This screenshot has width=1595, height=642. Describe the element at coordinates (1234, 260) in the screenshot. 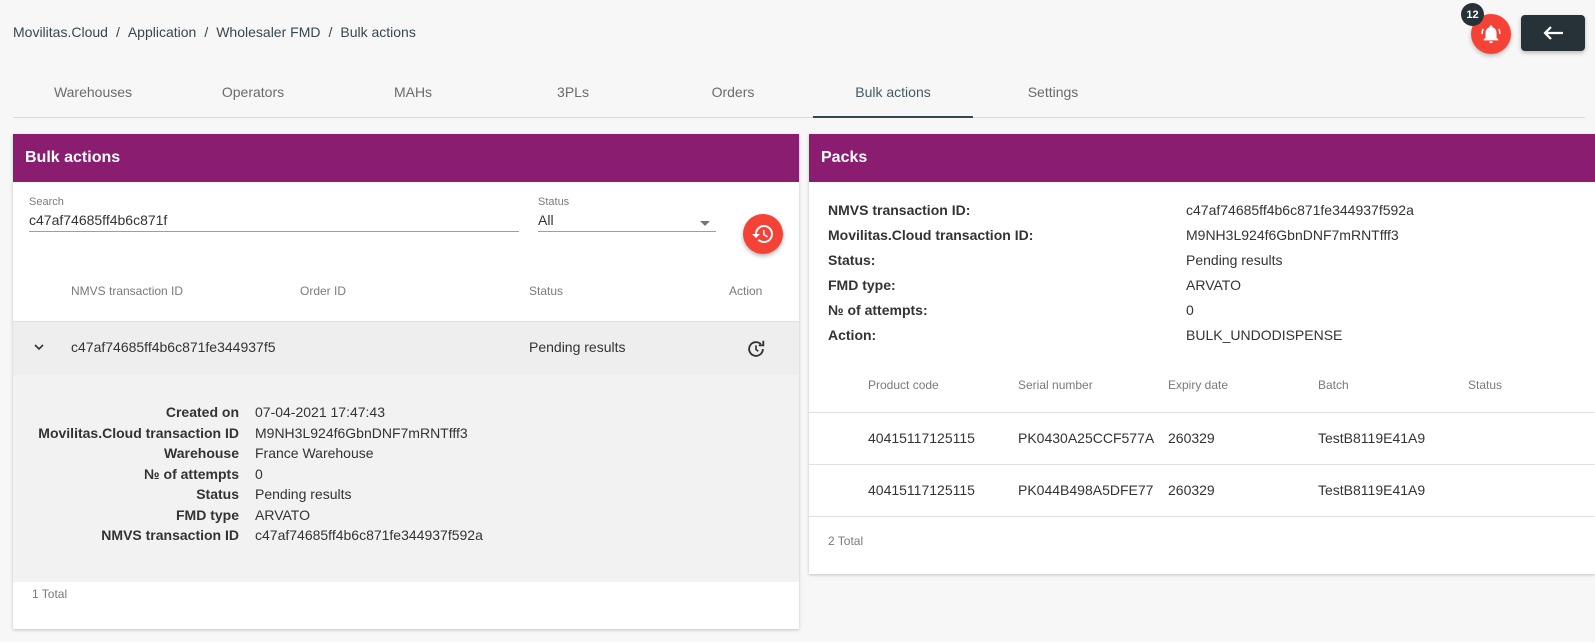

I see `info-value: Pending results` at that location.